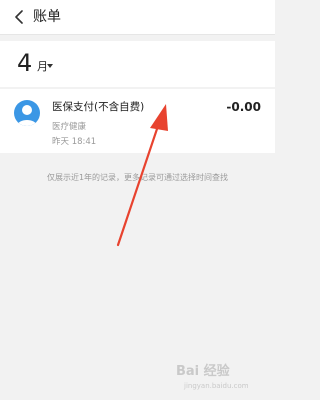  What do you see at coordinates (216, 386) in the screenshot?
I see `baidu-watermark-url: jingyan.baidu.com` at bounding box center [216, 386].